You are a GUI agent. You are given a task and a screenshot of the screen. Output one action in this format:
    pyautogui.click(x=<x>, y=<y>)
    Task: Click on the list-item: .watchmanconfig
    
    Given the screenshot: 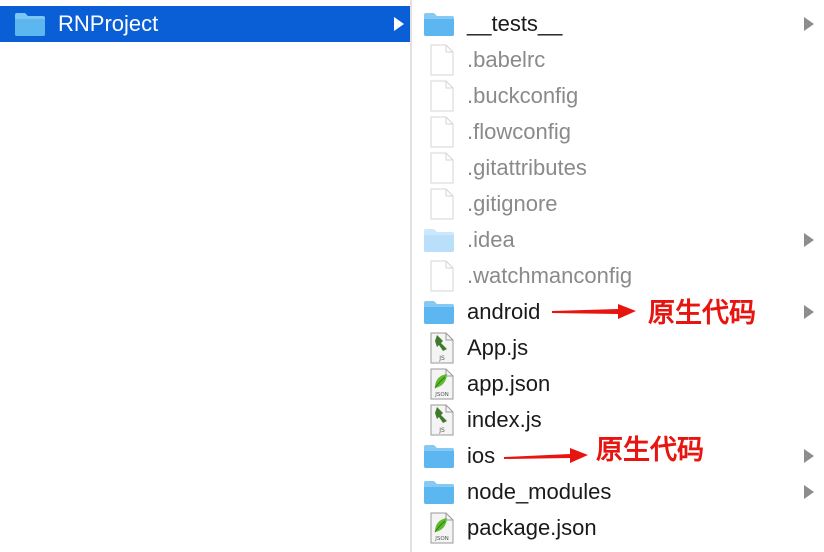 What is the action you would take?
    pyautogui.click(x=618, y=276)
    